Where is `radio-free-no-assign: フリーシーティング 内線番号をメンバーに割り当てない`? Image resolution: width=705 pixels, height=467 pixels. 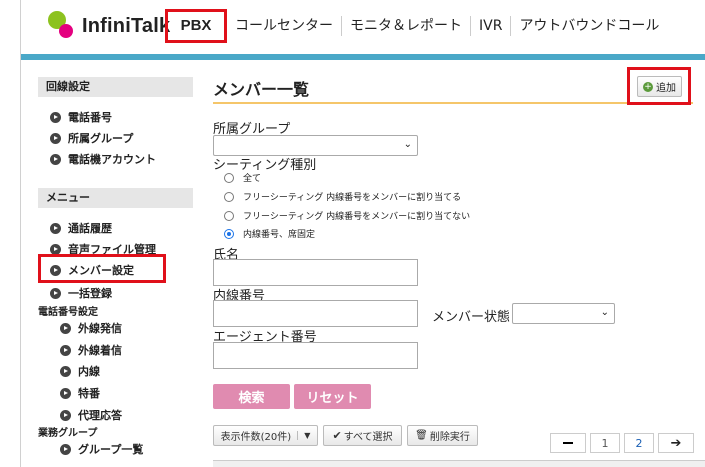 radio-free-no-assign: フリーシーティング 内線番号をメンバーに割り当てない is located at coordinates (347, 215).